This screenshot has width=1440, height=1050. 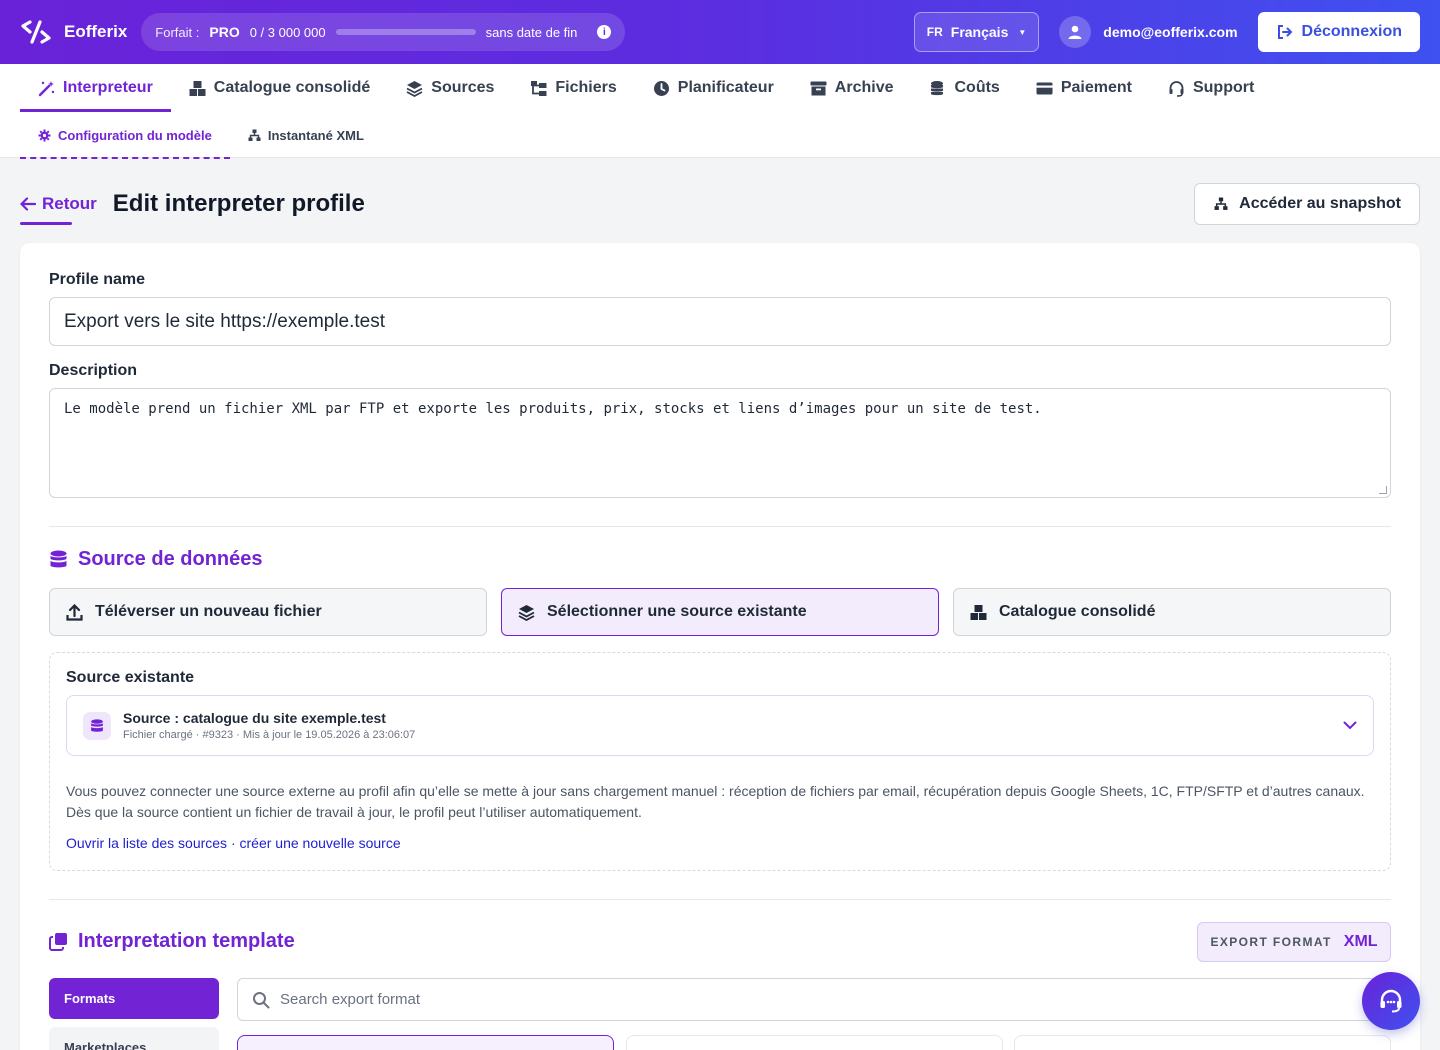 What do you see at coordinates (539, 88) in the screenshot?
I see `folder-tree-icon` at bounding box center [539, 88].